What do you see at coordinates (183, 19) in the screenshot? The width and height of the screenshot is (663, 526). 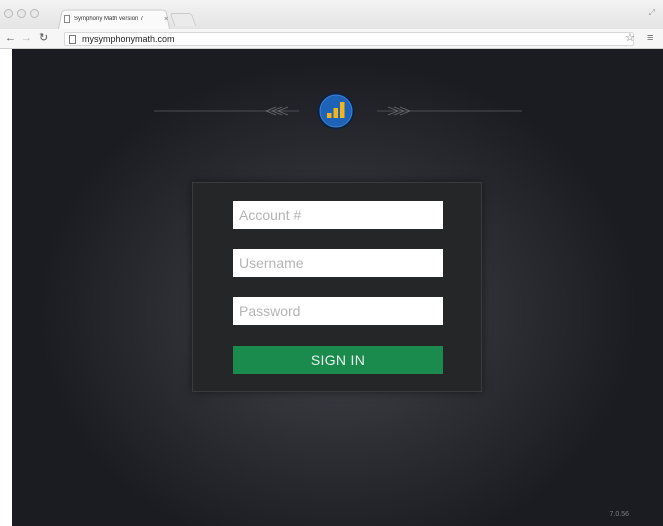 I see `new-tab-button` at bounding box center [183, 19].